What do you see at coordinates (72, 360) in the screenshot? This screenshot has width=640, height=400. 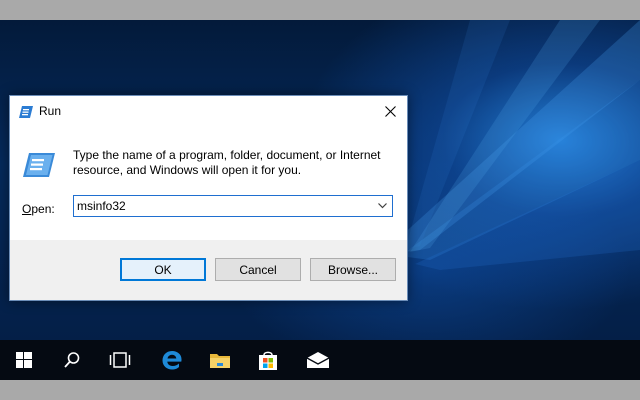 I see `search-icon` at bounding box center [72, 360].